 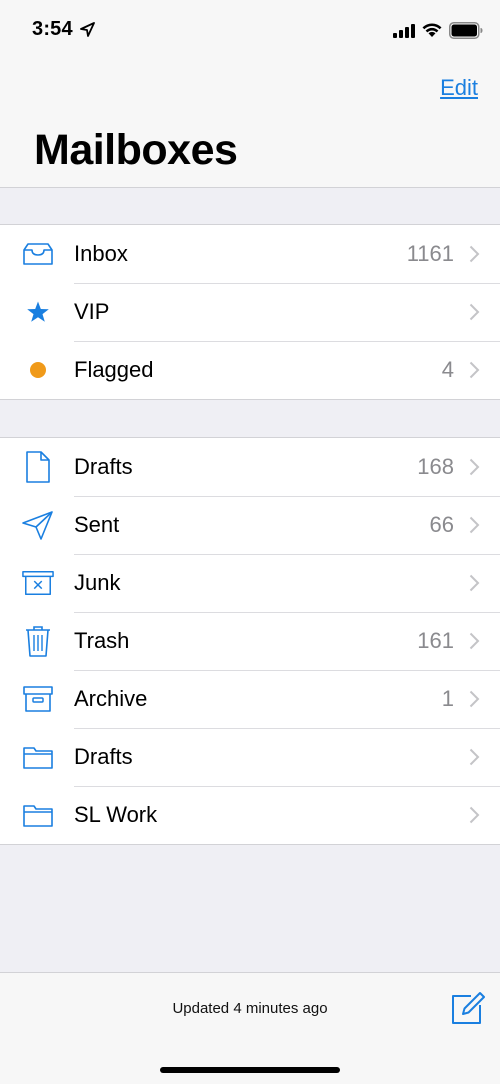 What do you see at coordinates (435, 640) in the screenshot?
I see `unread-count: 161` at bounding box center [435, 640].